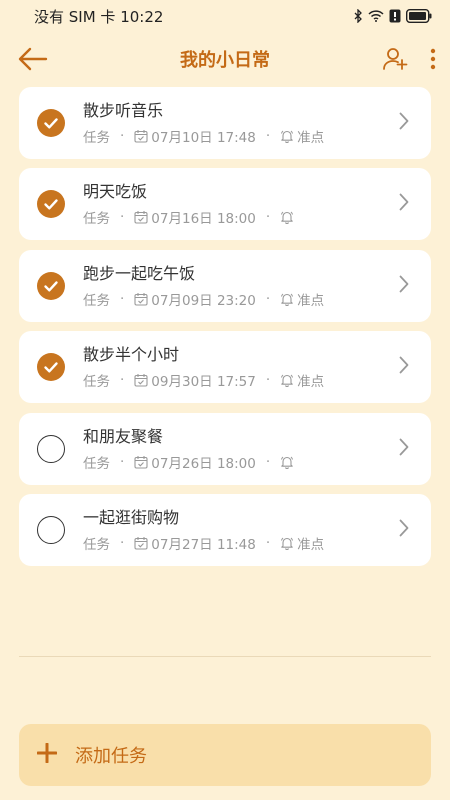 Image resolution: width=450 pixels, height=800 pixels. Describe the element at coordinates (245, 449) in the screenshot. I see `task-body: 和朋友聚餐 任务 · 07月26日 18:00 ·` at that location.